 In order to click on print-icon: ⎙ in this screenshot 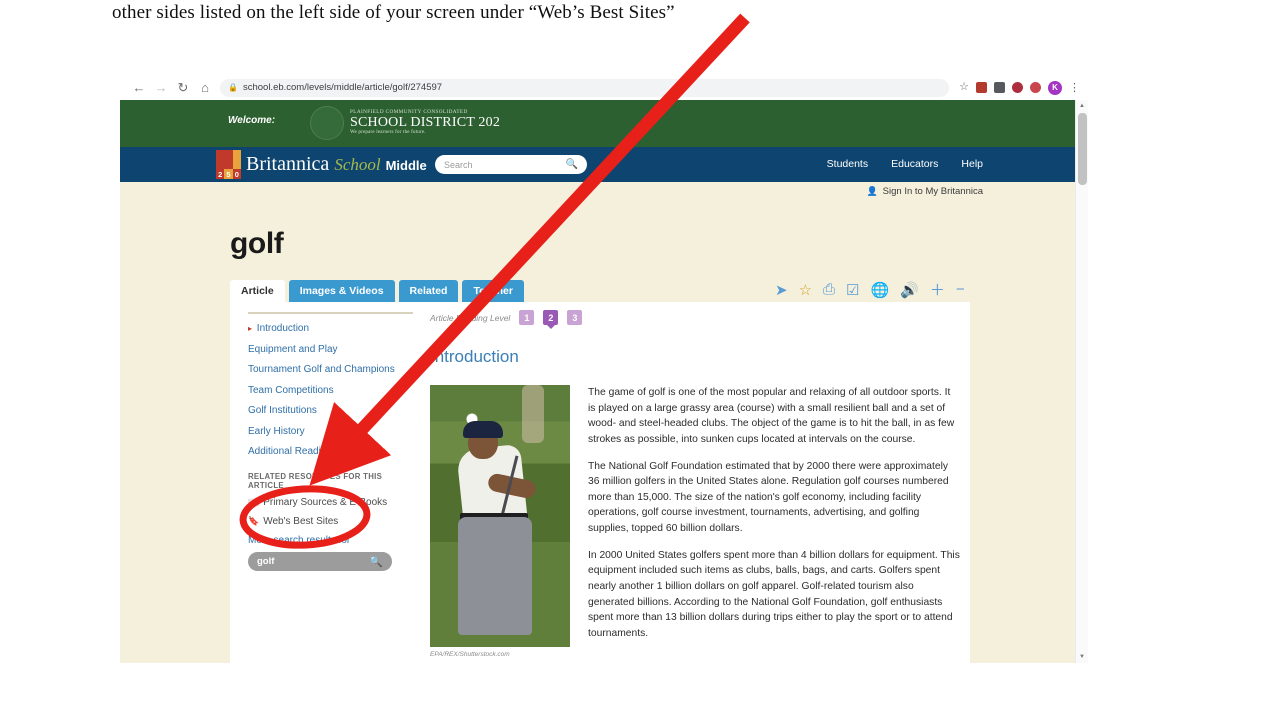, I will do `click(829, 289)`.